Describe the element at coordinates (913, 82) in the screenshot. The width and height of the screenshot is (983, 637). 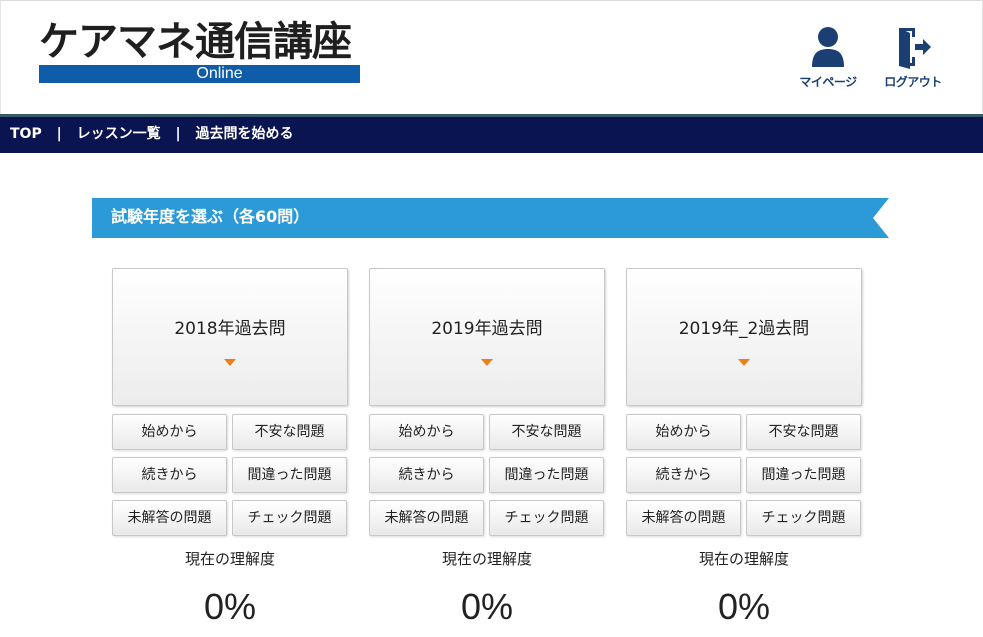
I see `logout-label: ログアウト` at that location.